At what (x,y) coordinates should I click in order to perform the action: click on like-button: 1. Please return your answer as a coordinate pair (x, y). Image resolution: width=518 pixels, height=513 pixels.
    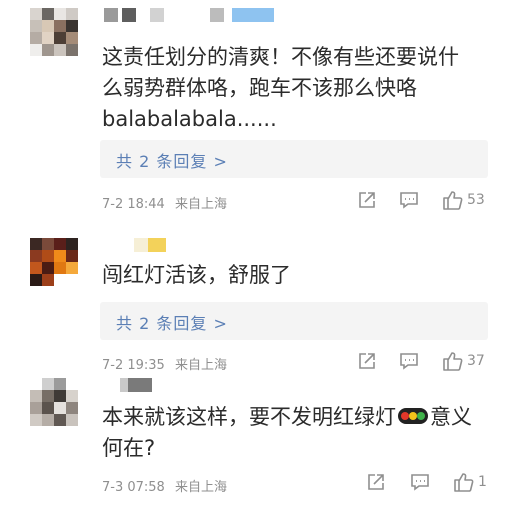
    Looking at the image, I should click on (469, 482).